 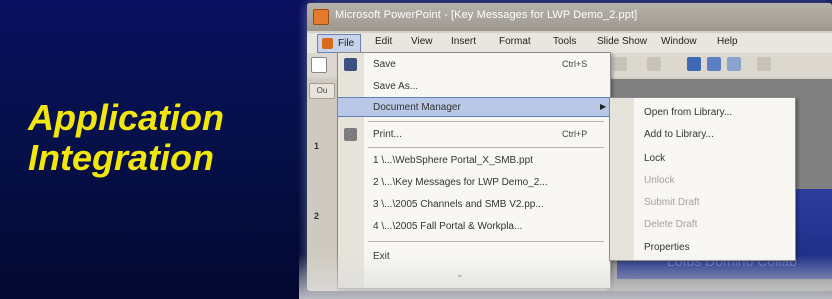 I want to click on submenu-arrow-icon: ▶, so click(x=603, y=106).